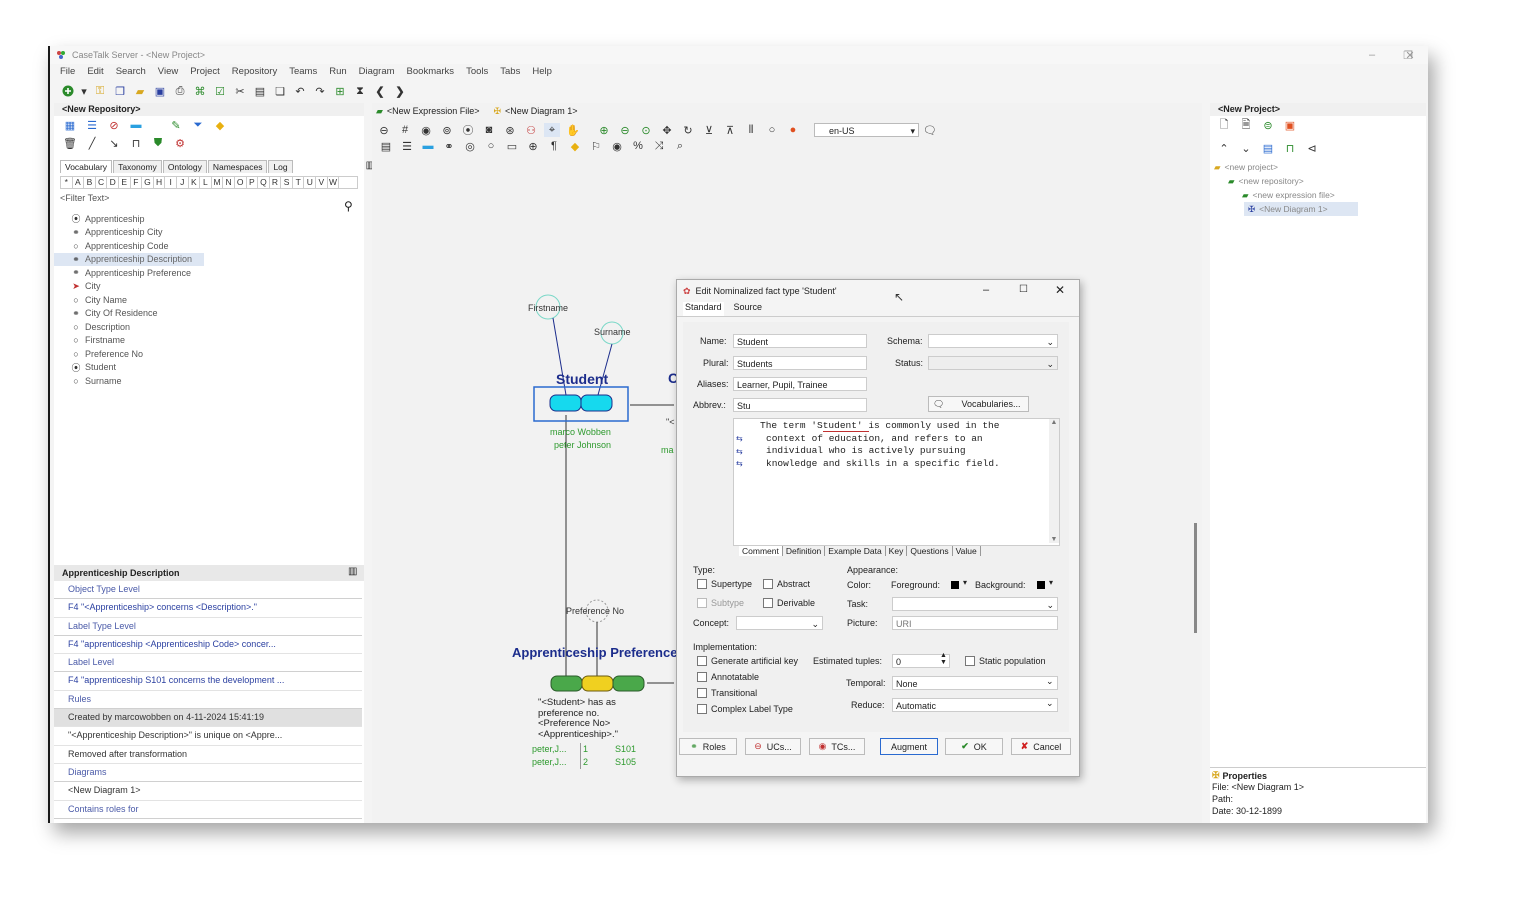  What do you see at coordinates (468, 130) in the screenshot?
I see `record-icon: ⦿` at bounding box center [468, 130].